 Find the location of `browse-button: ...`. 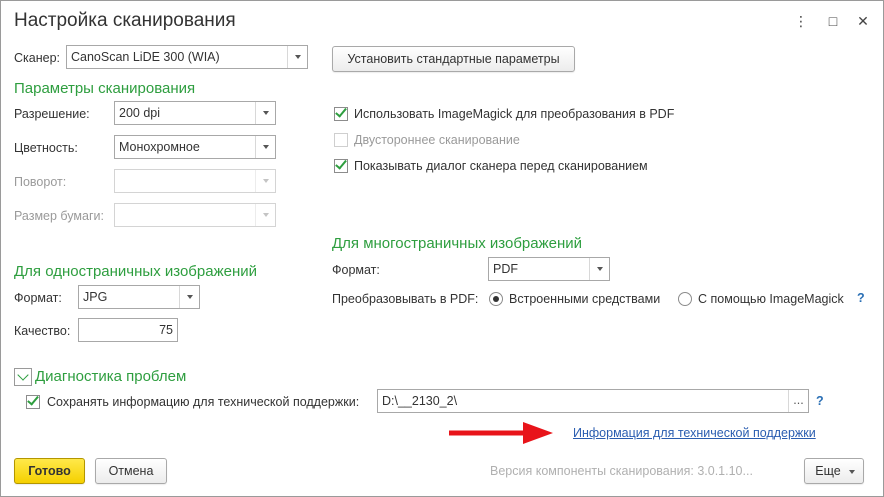

browse-button: ... is located at coordinates (798, 401).